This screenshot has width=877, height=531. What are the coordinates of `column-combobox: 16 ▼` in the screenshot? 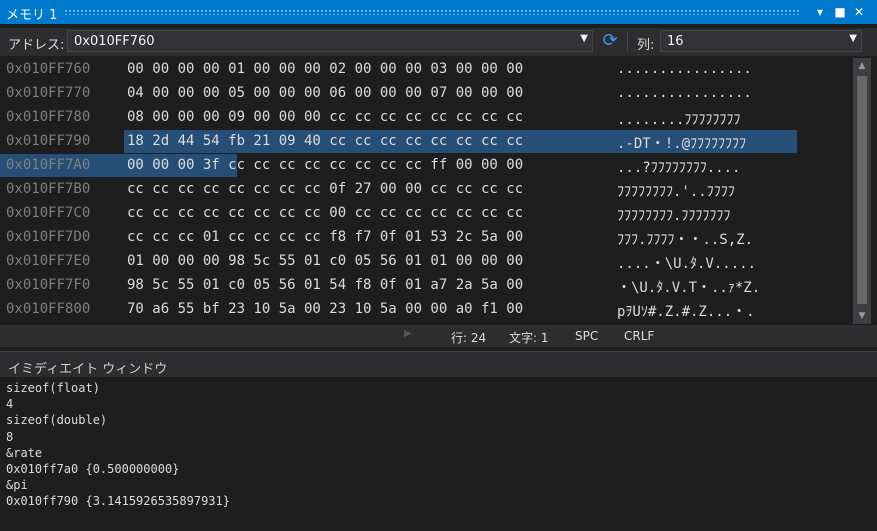 It's located at (761, 41).